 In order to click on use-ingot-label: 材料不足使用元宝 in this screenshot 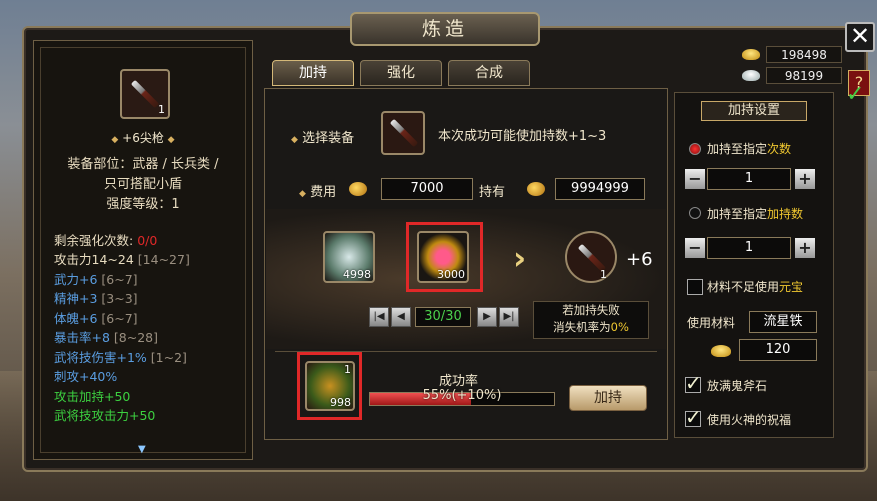, I will do `click(755, 287)`.